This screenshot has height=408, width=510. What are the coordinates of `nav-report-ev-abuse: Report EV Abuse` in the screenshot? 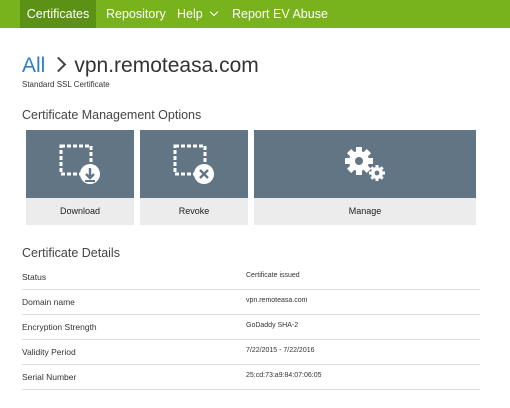 It's located at (280, 14).